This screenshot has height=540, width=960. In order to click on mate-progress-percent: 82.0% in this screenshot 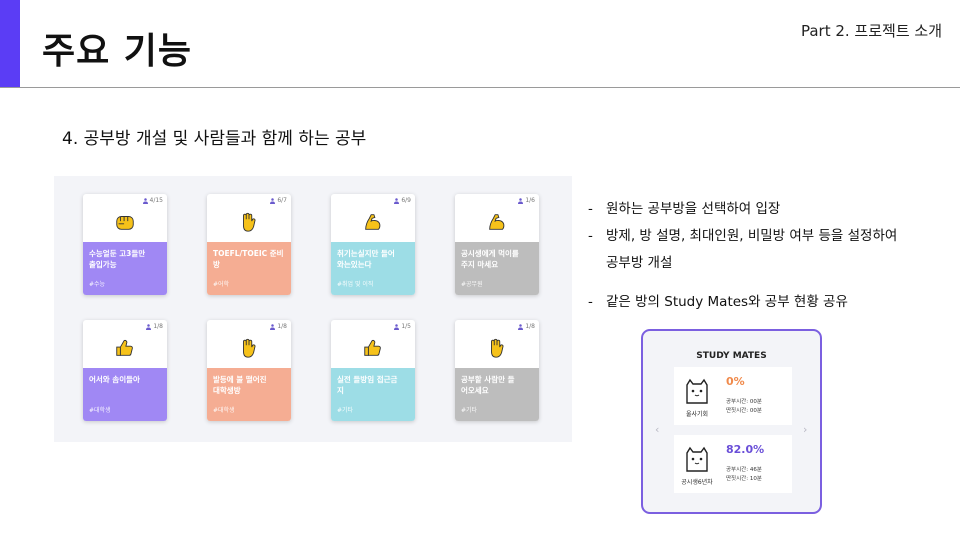, I will do `click(745, 449)`.